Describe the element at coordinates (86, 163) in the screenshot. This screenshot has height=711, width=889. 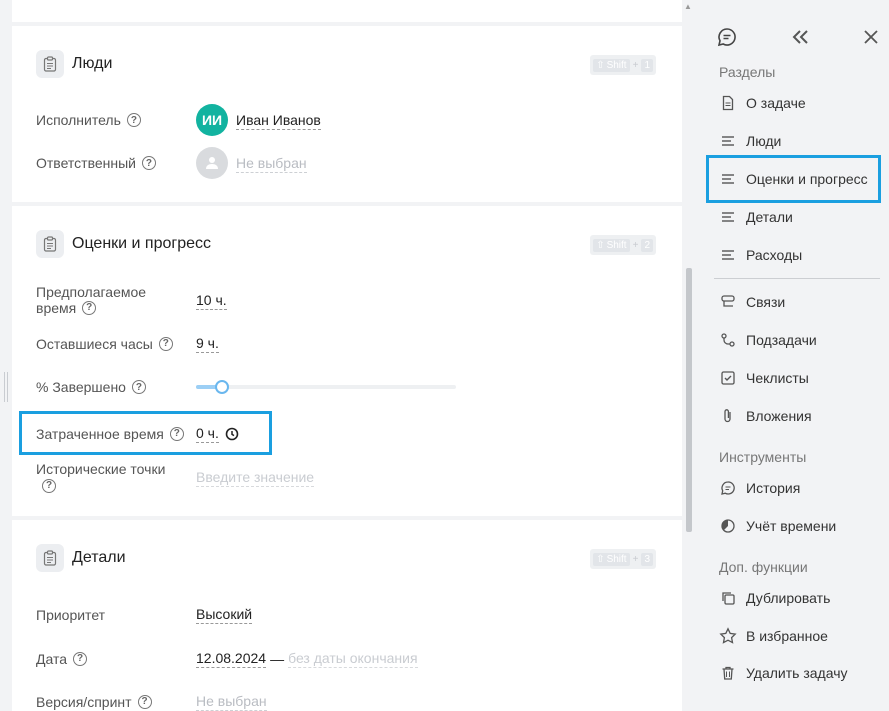
I see `responsible-label-text: Ответственный` at that location.